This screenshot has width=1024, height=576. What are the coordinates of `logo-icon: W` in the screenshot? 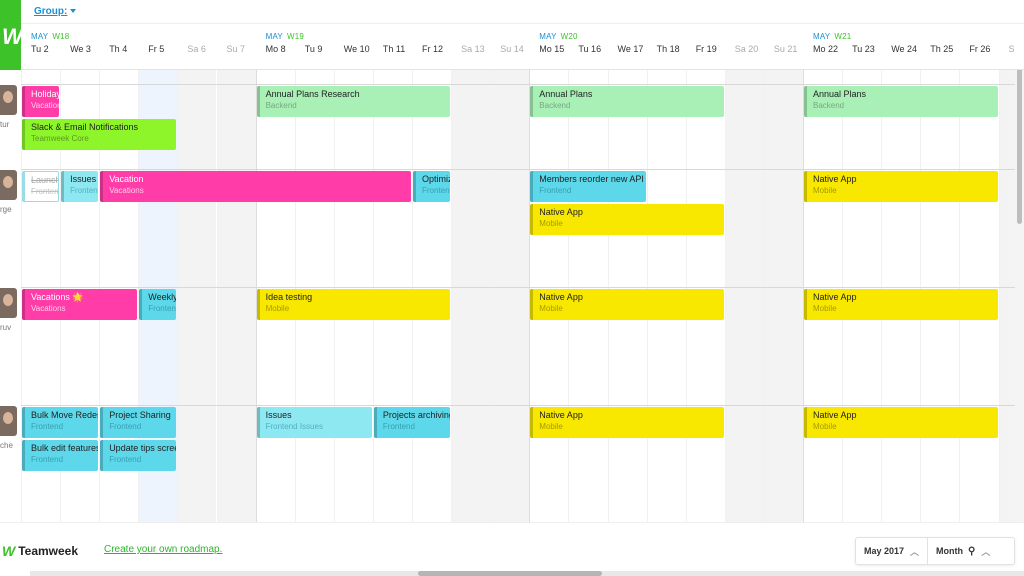 It's located at (11, 36).